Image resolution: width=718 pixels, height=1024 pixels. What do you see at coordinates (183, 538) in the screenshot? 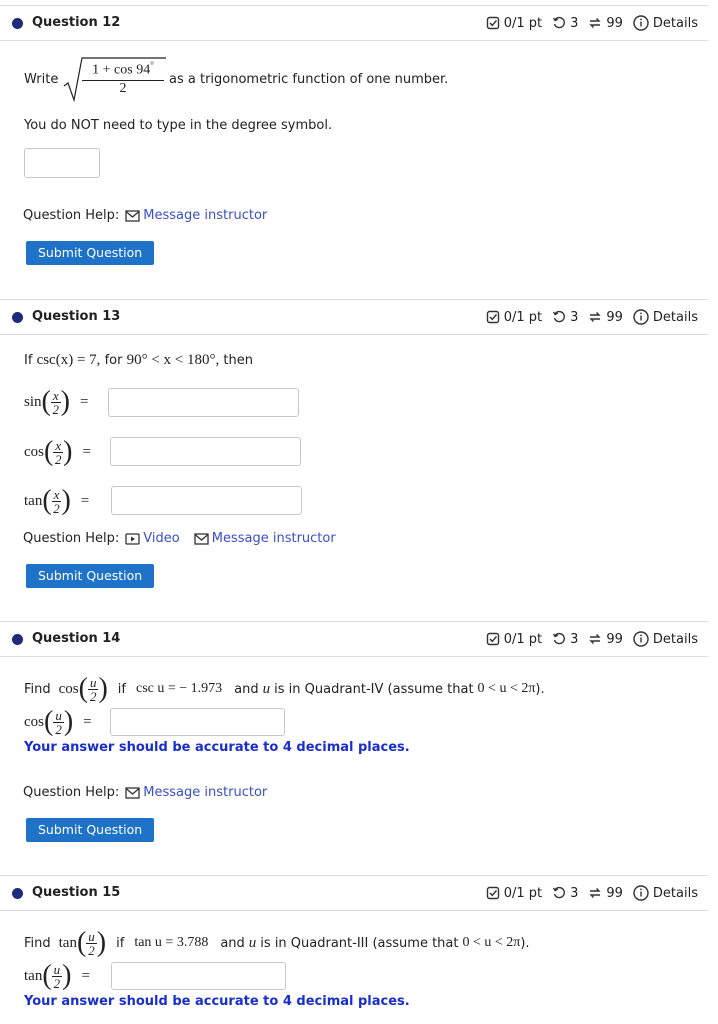
I see `question-help: Question Help: Video Message instructor` at bounding box center [183, 538].